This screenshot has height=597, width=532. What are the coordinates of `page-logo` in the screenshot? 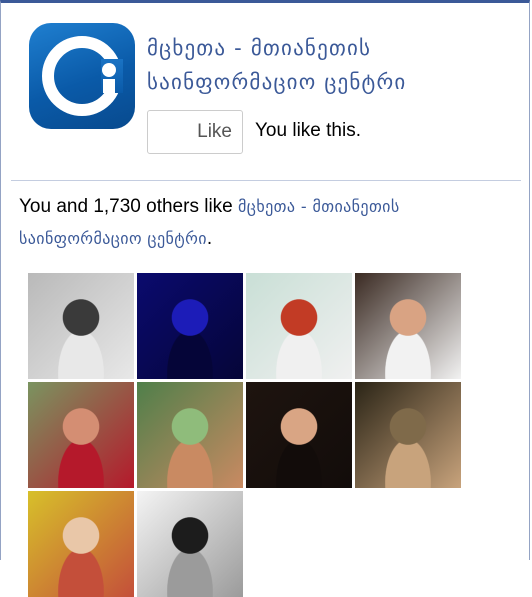 It's located at (82, 76).